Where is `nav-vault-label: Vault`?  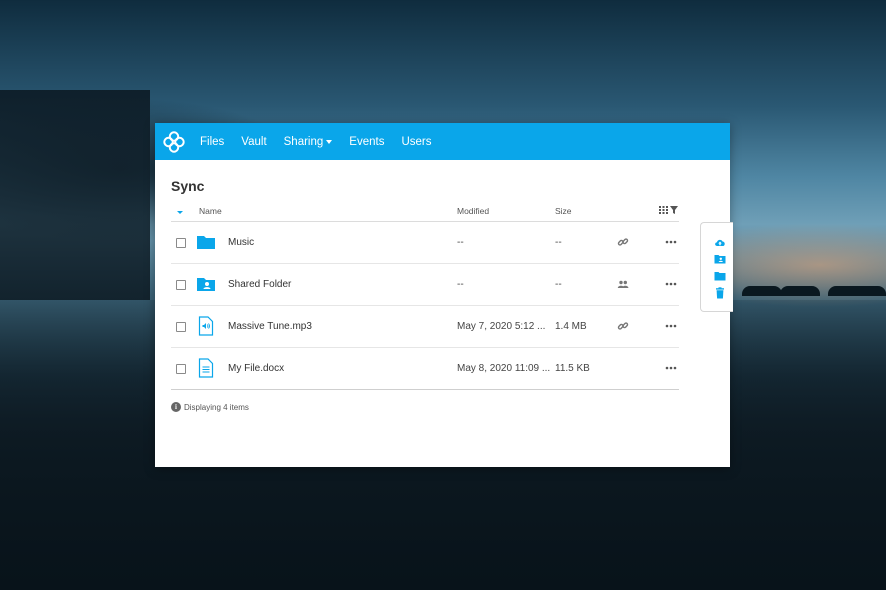
nav-vault-label: Vault is located at coordinates (254, 141).